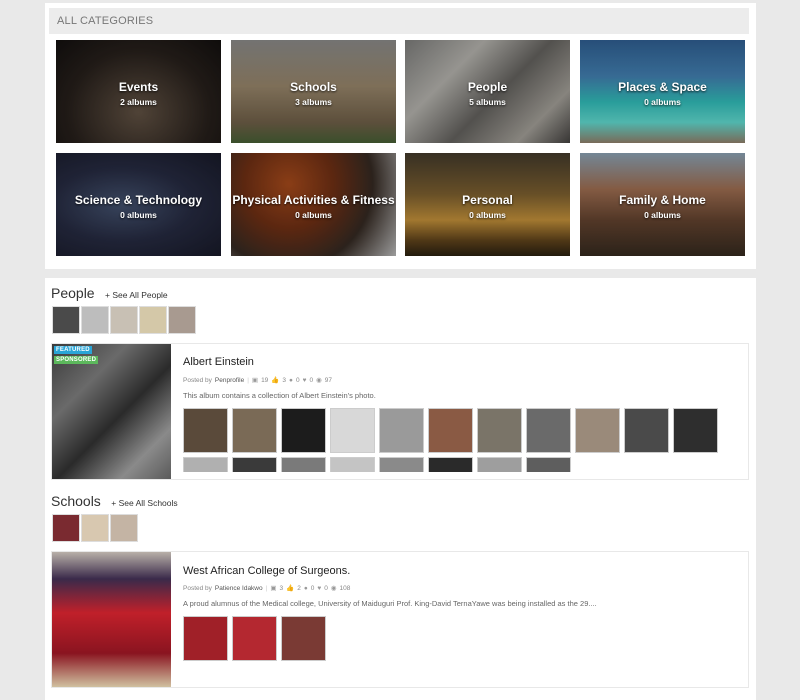  I want to click on people-album-thumbs, so click(124, 320).